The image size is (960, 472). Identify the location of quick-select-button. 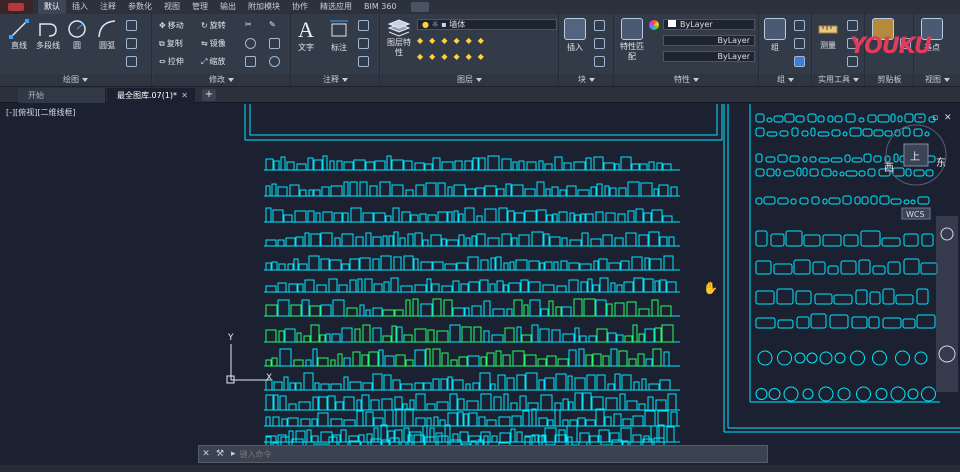
(852, 25).